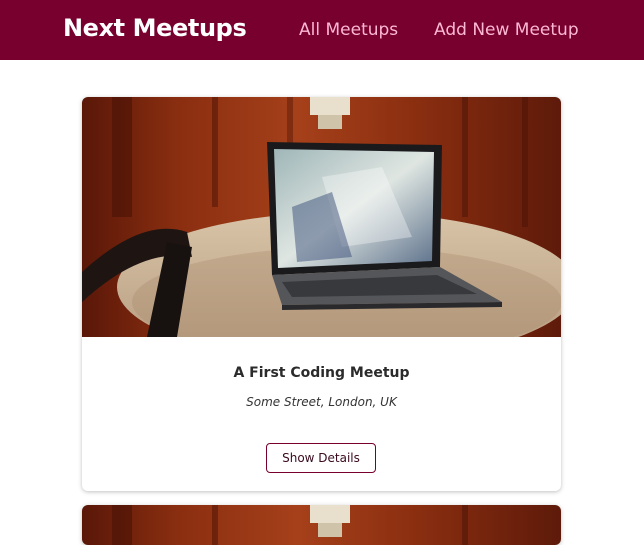 This screenshot has width=644, height=545. I want to click on meetup-title: A First Coding Meetup, so click(321, 373).